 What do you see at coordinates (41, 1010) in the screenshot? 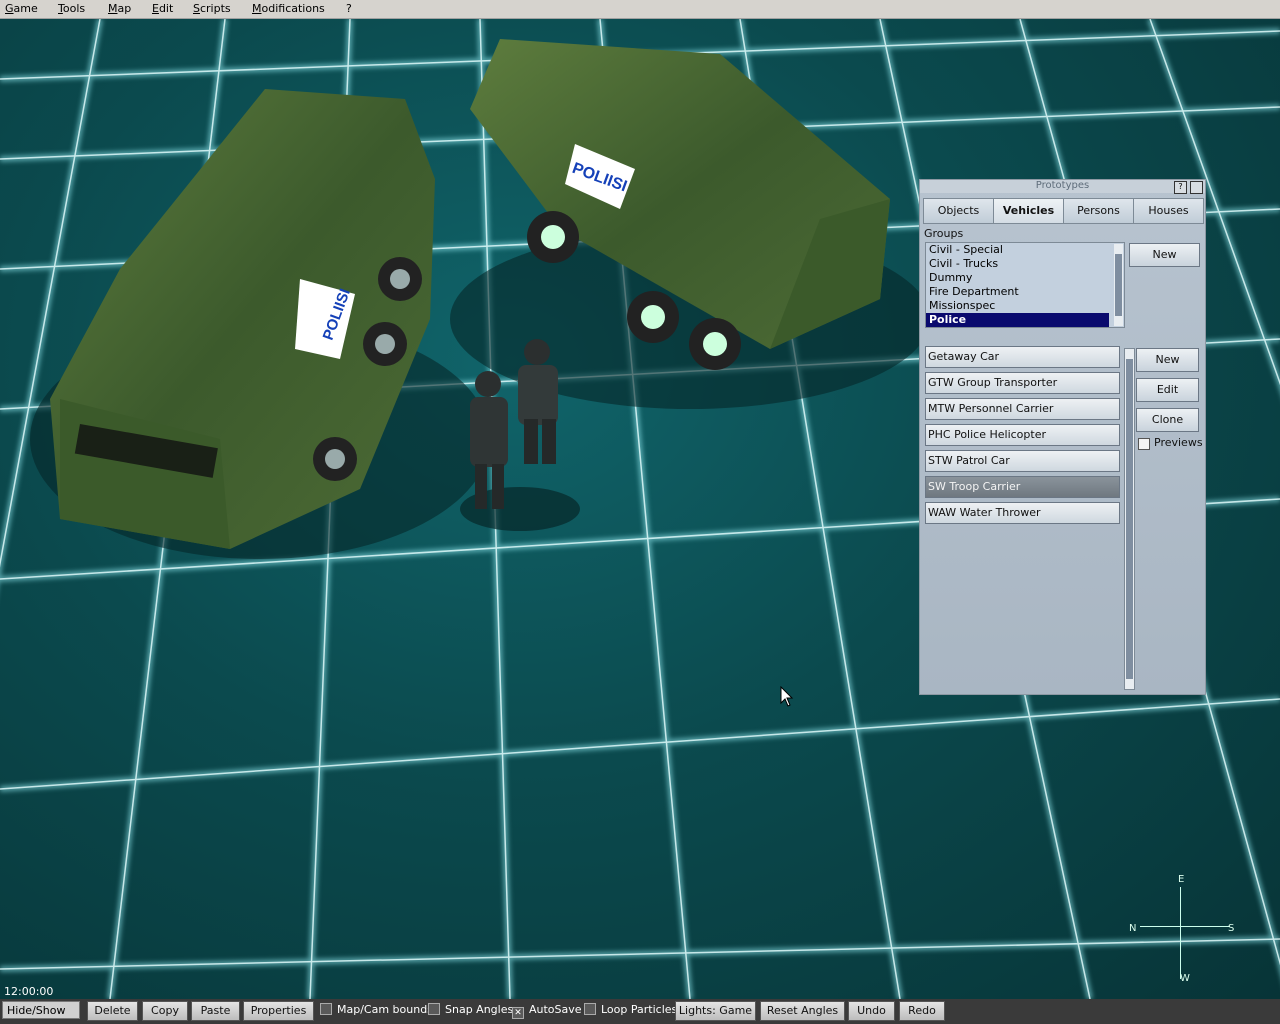
I see `hide-show-dropdown: Hide/Show` at bounding box center [41, 1010].